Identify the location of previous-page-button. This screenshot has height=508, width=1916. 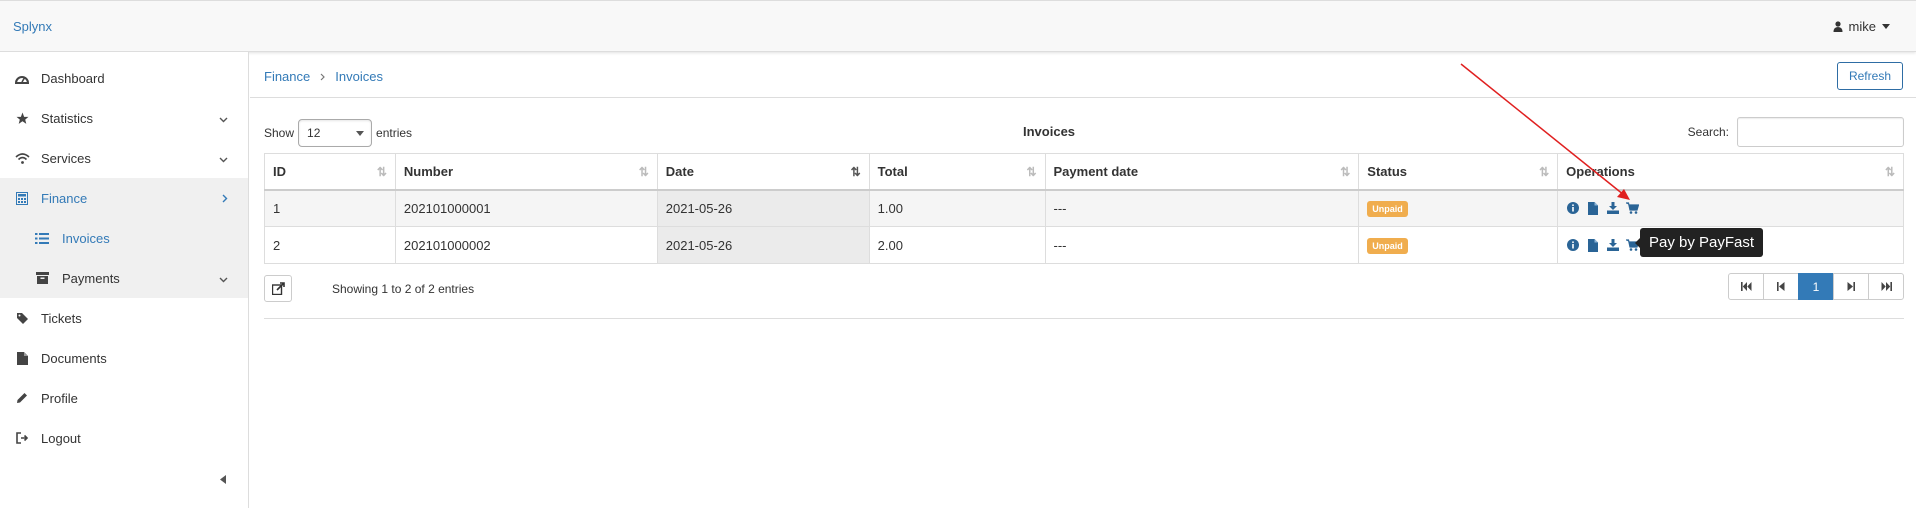
(1781, 286).